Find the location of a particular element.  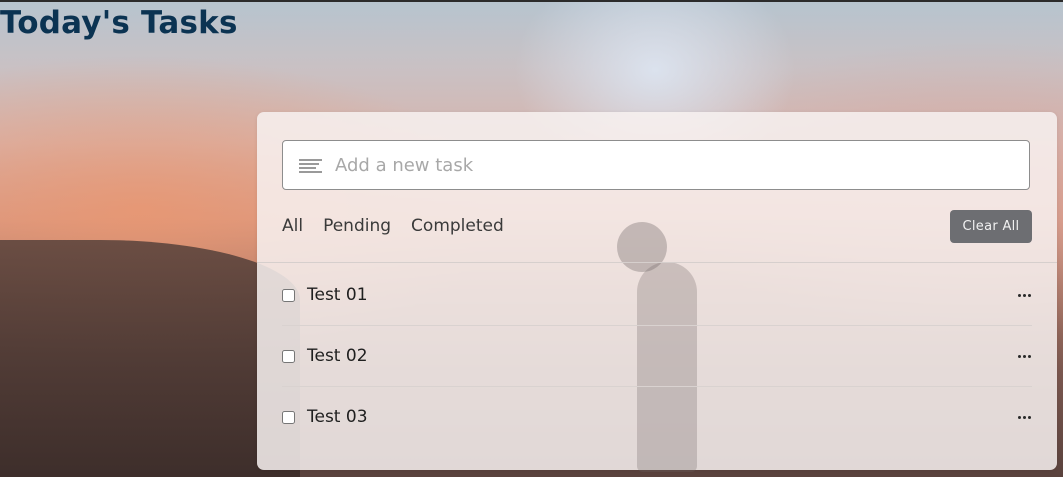

task-row: Test 03 is located at coordinates (657, 417).